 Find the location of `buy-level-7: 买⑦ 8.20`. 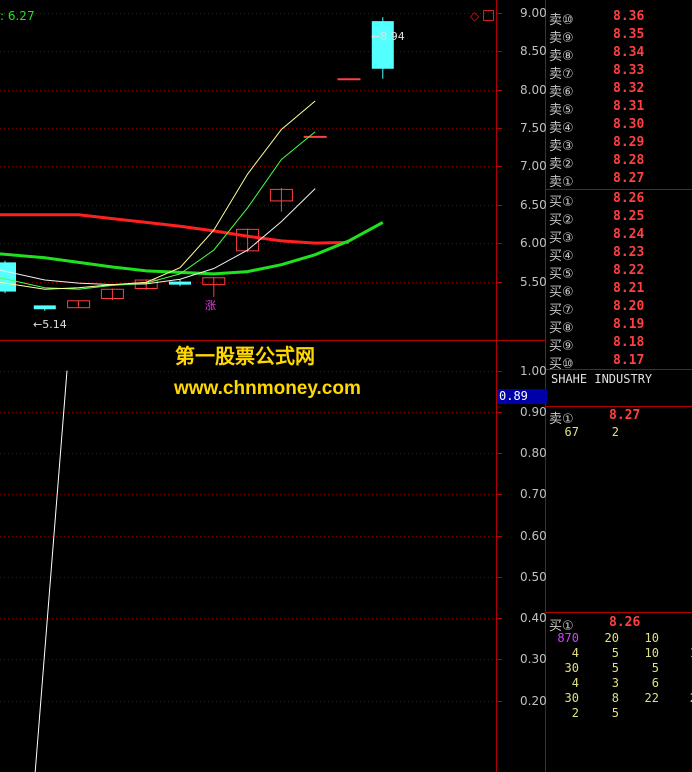

buy-level-7: 买⑦ 8.20 is located at coordinates (619, 308).